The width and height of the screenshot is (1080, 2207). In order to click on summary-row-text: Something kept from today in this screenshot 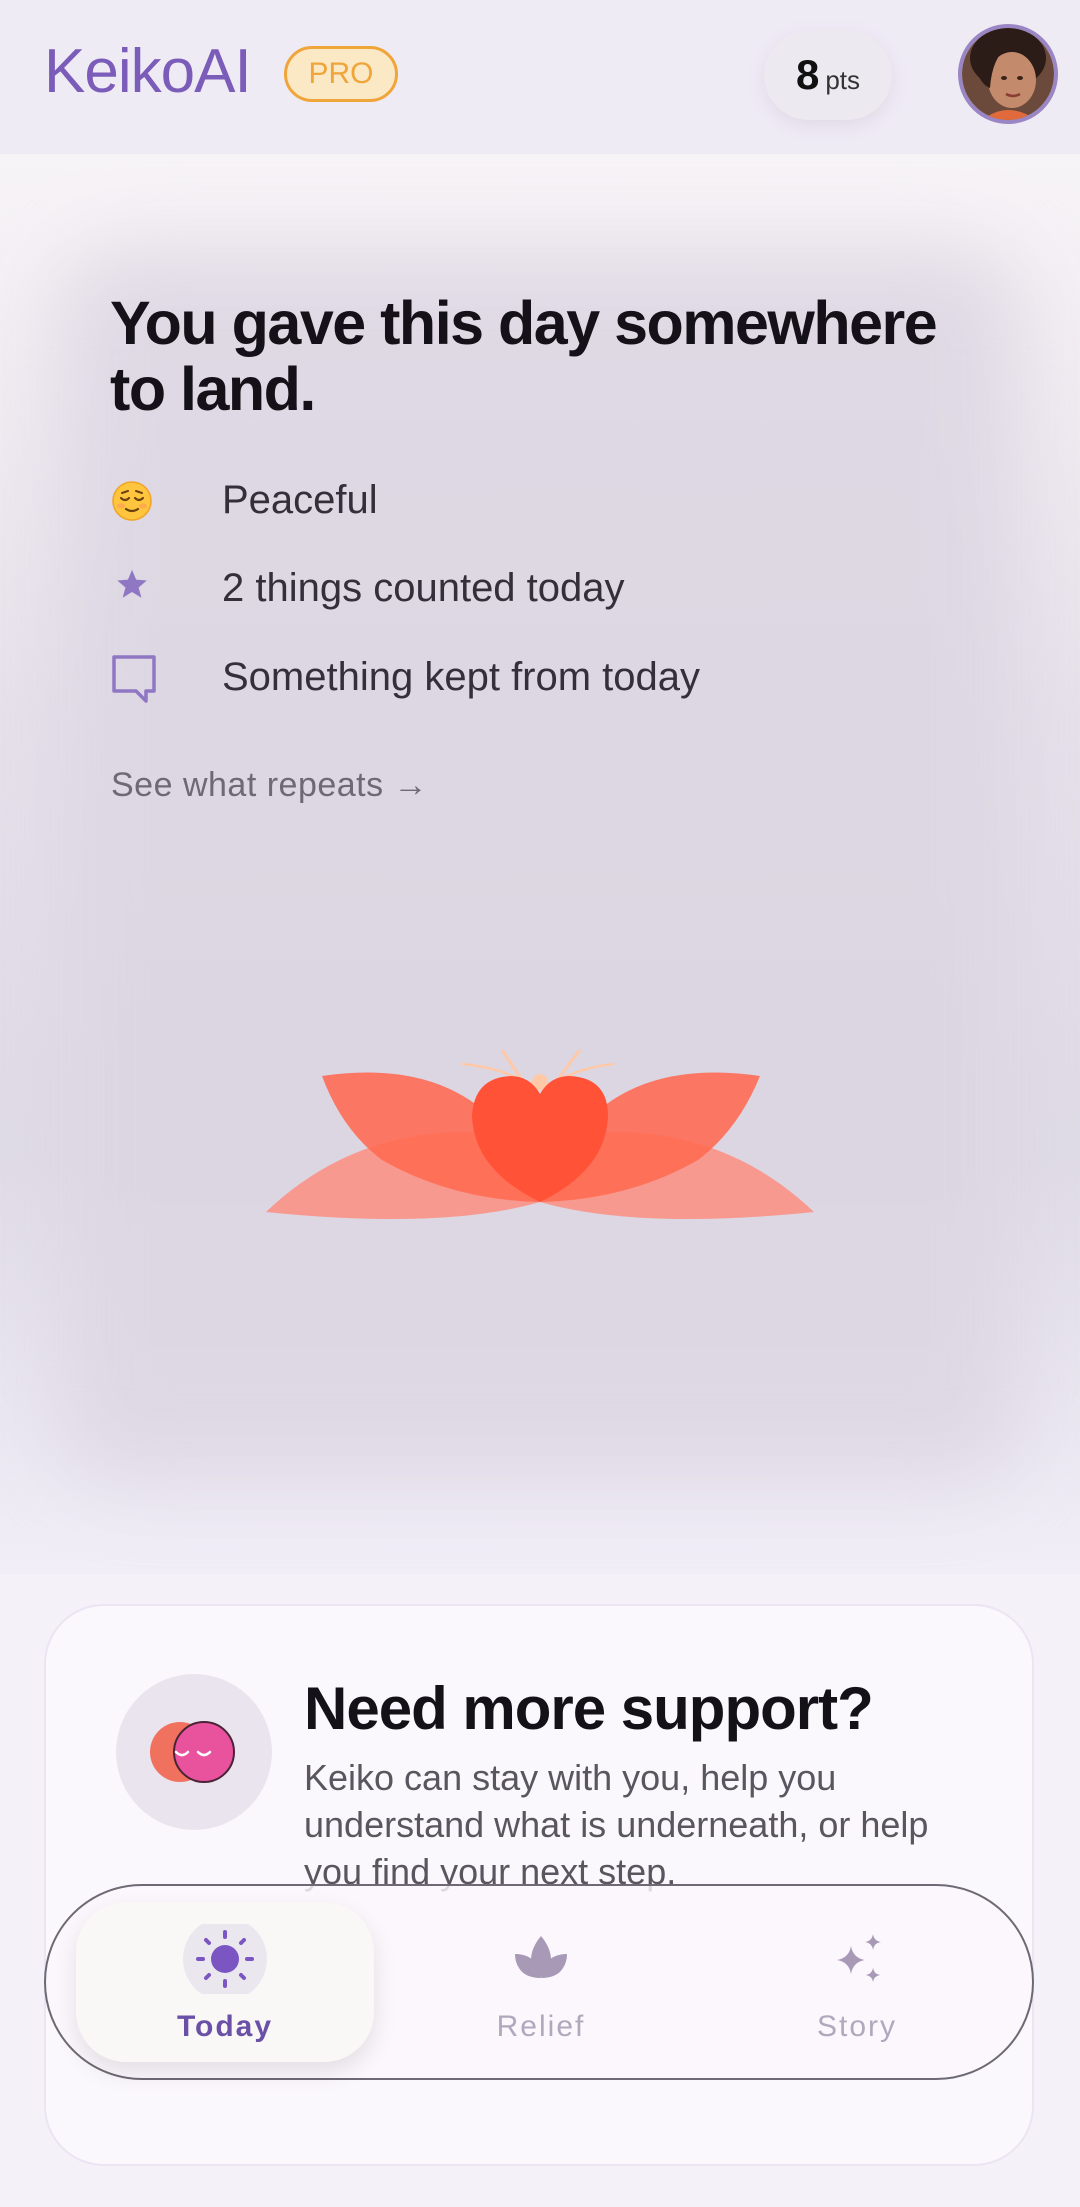, I will do `click(461, 677)`.